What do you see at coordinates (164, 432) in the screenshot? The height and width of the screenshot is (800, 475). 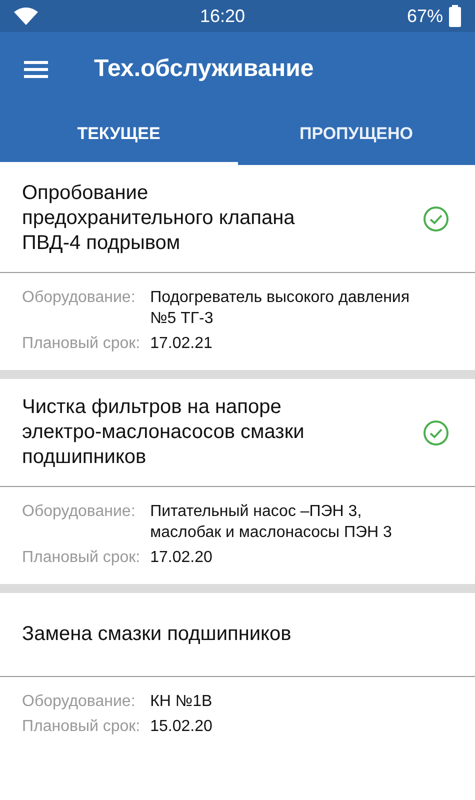 I see `task-title: Чистка фильтров на напоре электро-маслонасосов смазки подшипников` at bounding box center [164, 432].